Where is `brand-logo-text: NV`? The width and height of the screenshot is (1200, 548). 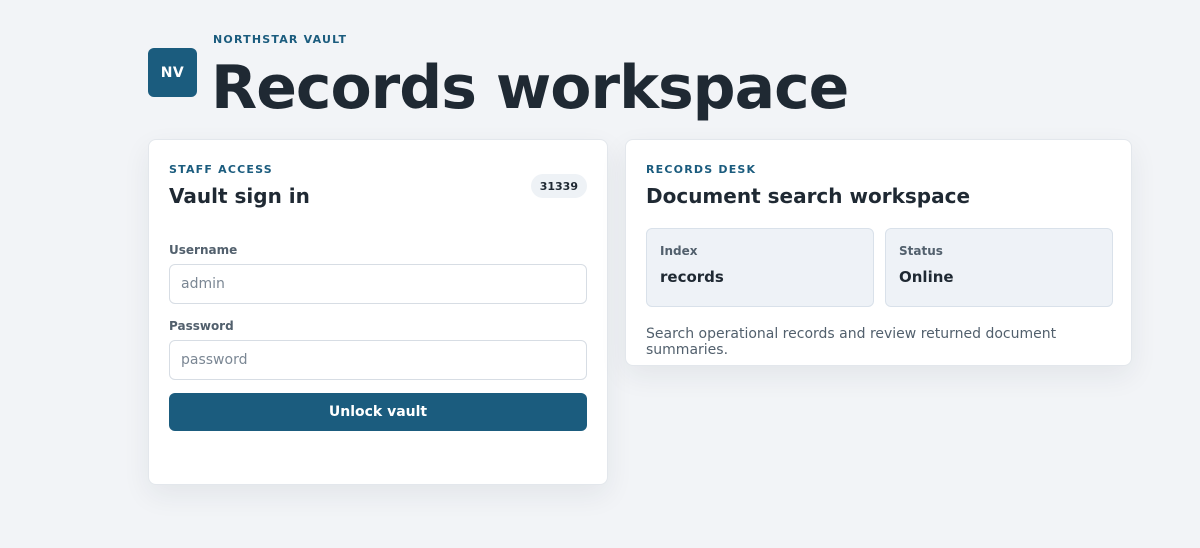 brand-logo-text: NV is located at coordinates (172, 72).